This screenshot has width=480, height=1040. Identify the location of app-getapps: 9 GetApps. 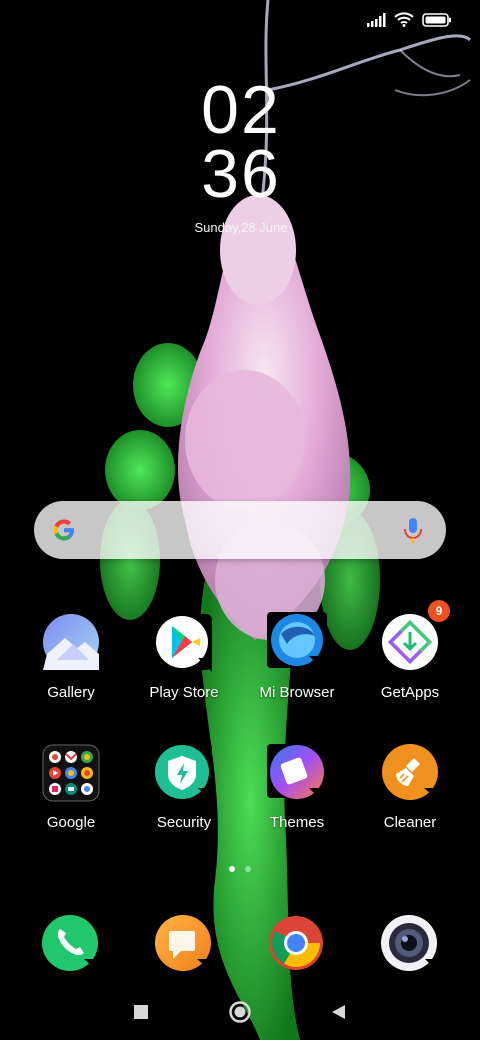
(410, 650).